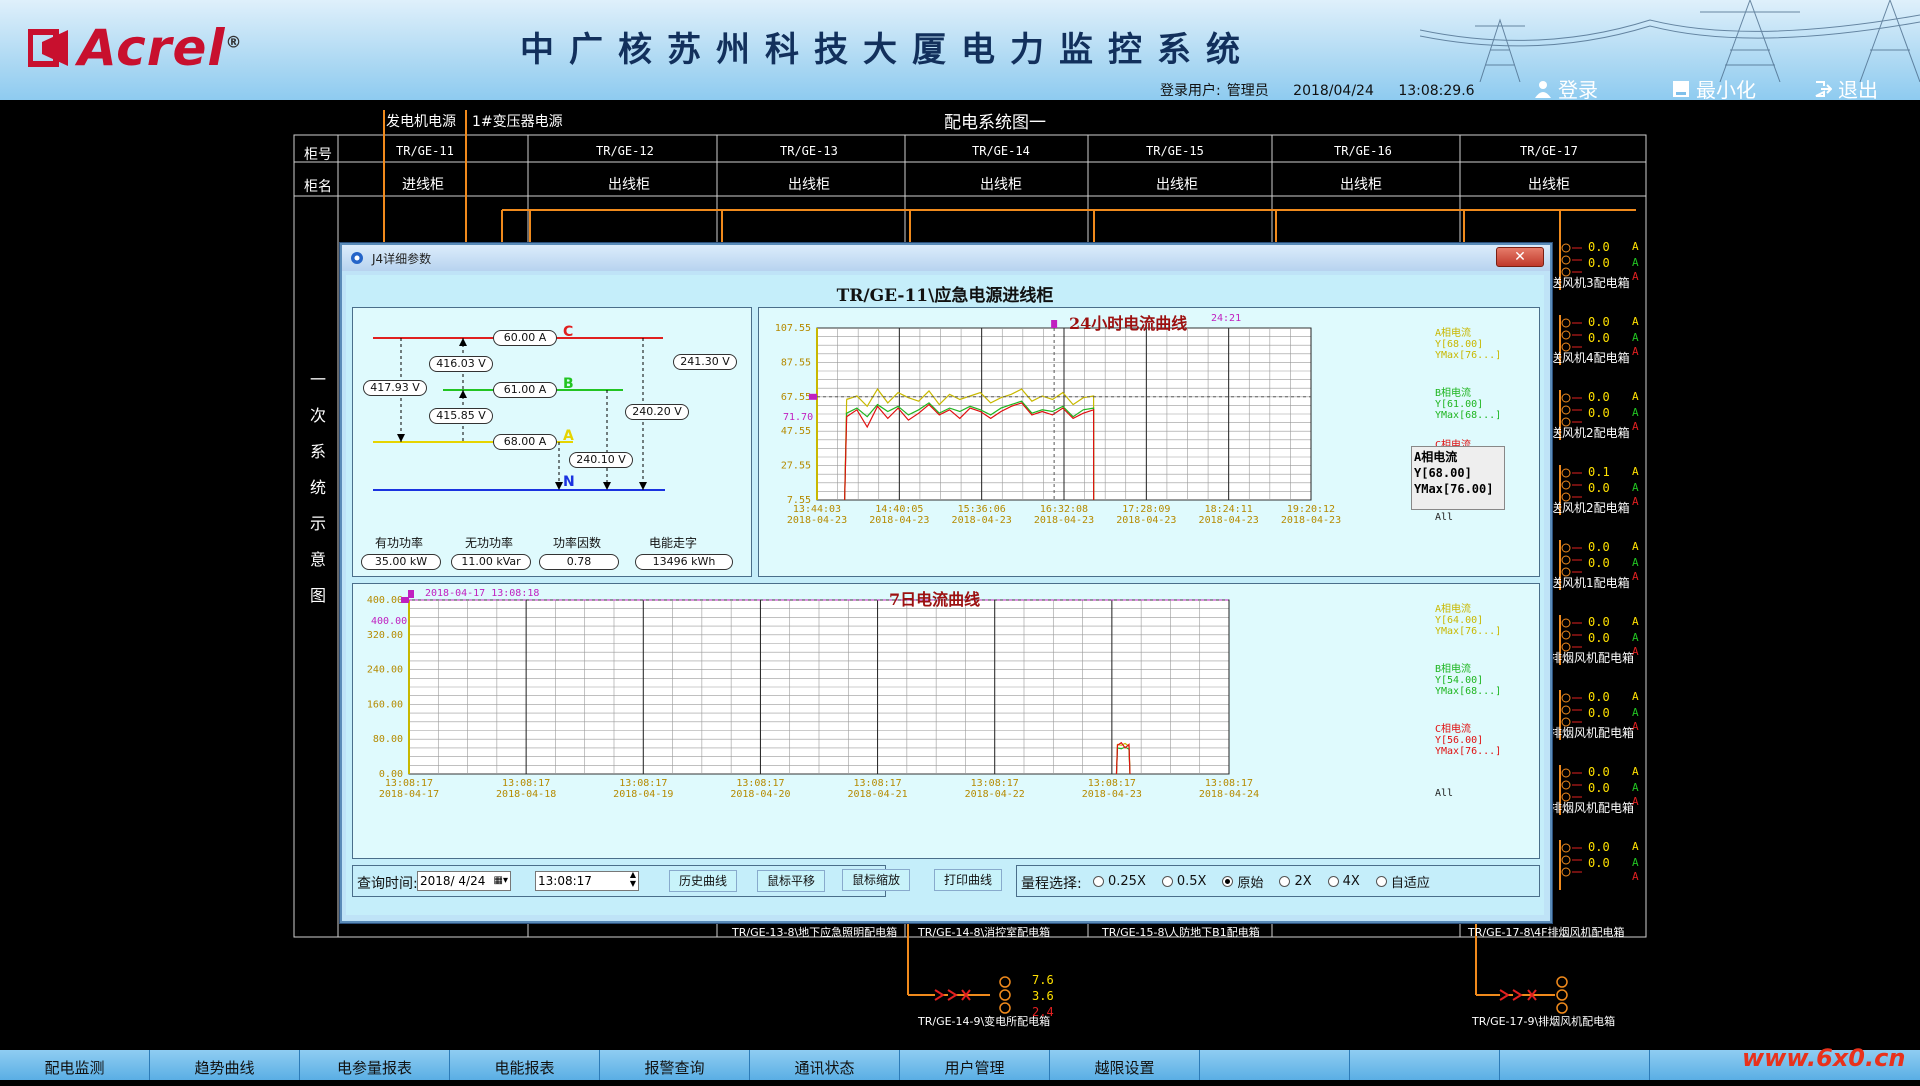  Describe the element at coordinates (657, 412) in the screenshot. I see `voltage-b-n: 240.20 V` at that location.